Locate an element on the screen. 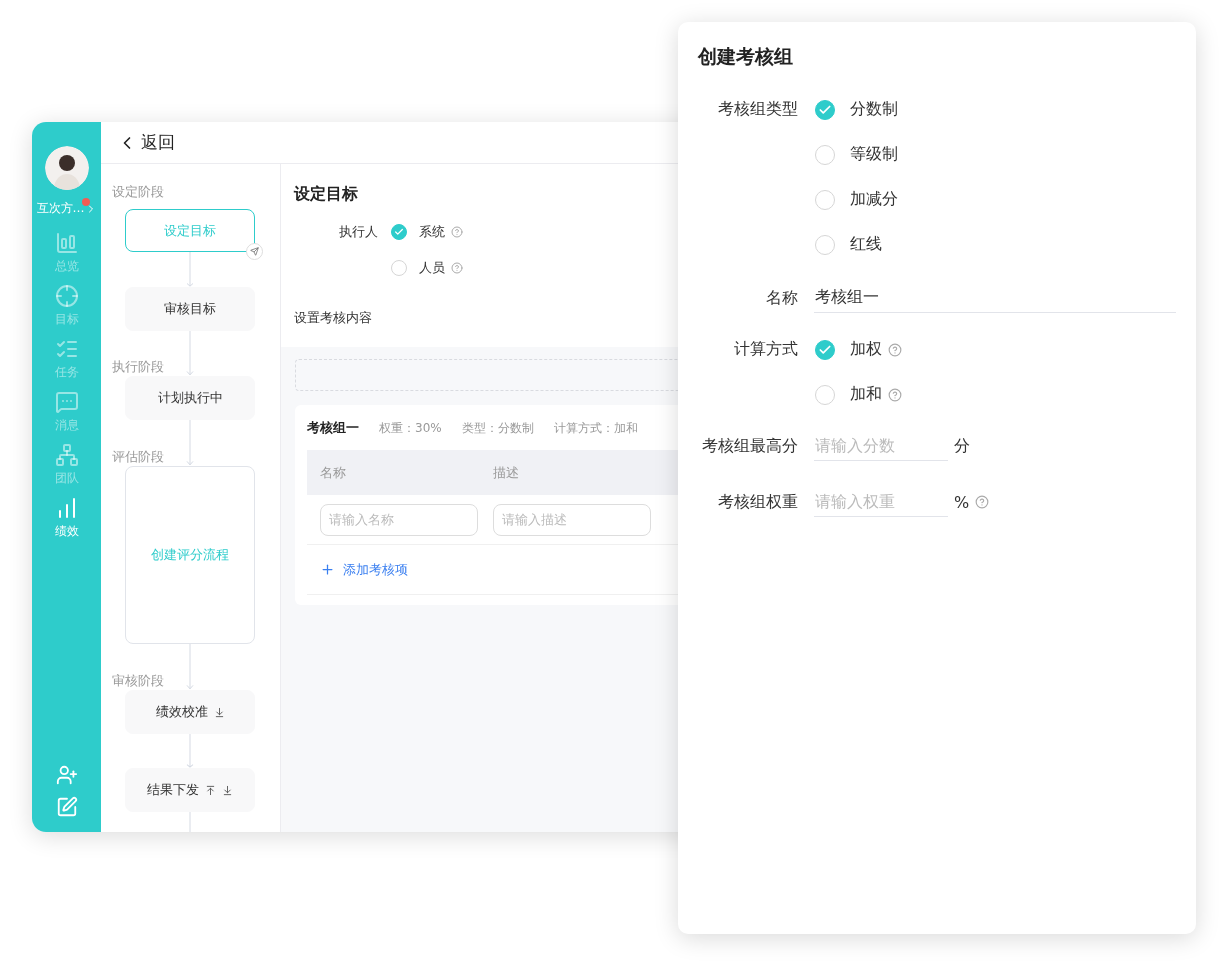 This screenshot has height=968, width=1224. move-up-icon is located at coordinates (210, 790).